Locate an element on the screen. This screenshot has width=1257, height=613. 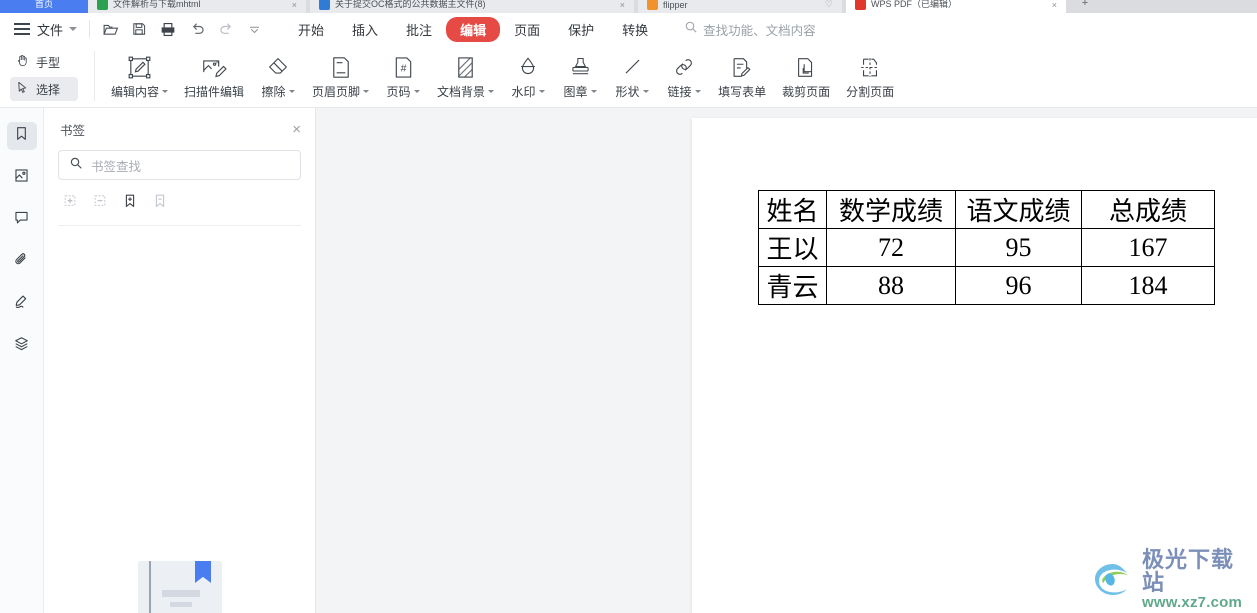
tab-convert: 转换 is located at coordinates (635, 29).